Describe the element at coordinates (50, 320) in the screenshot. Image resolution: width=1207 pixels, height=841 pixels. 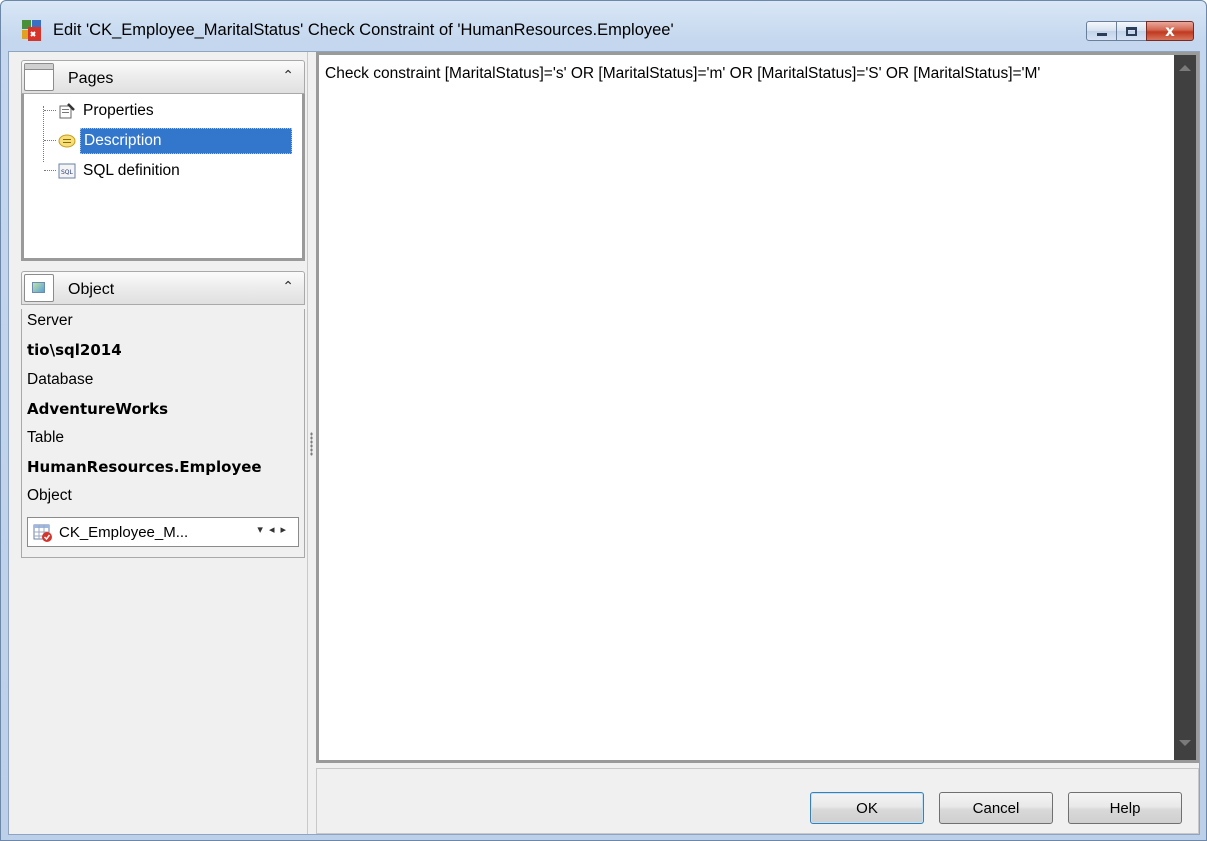
I see `server-label: Server` at that location.